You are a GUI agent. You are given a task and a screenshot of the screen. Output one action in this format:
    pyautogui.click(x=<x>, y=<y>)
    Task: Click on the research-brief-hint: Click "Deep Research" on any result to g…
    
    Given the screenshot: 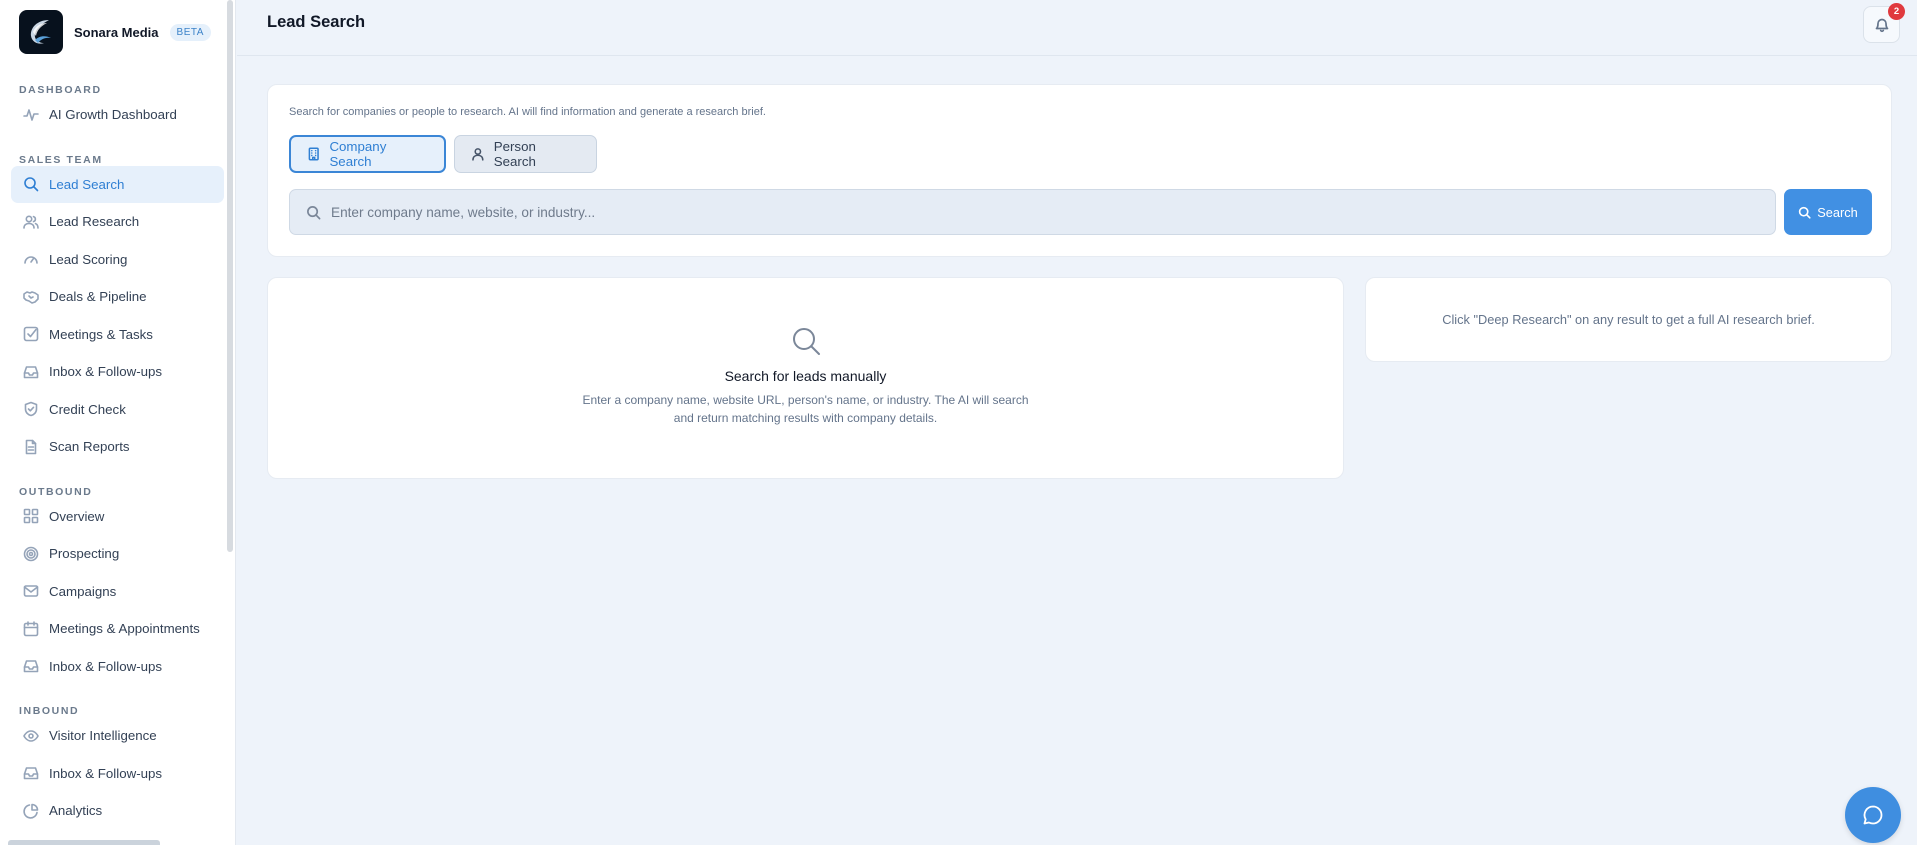 What is the action you would take?
    pyautogui.click(x=1628, y=319)
    